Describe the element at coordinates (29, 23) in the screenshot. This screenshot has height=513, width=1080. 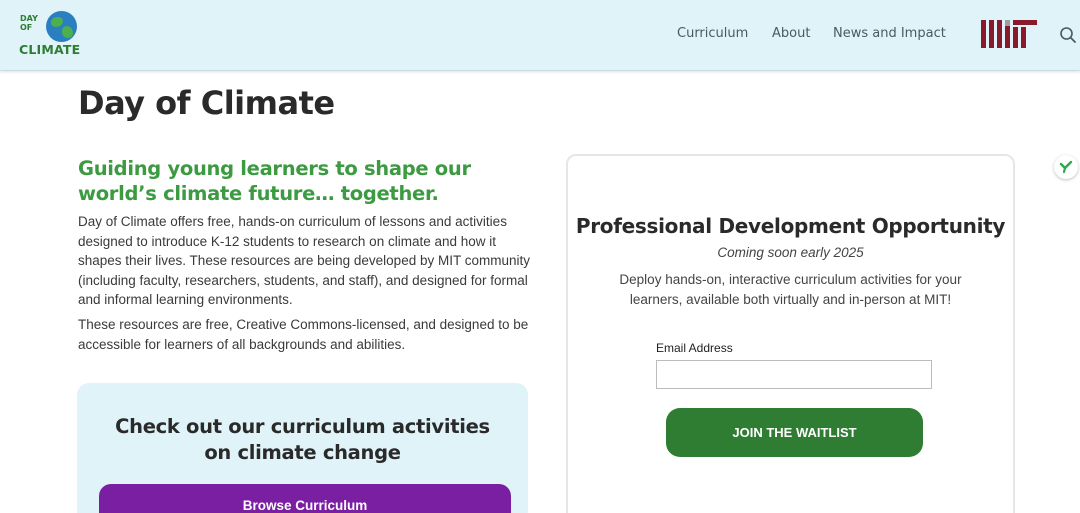
I see `logo-day-of: DAY OF` at that location.